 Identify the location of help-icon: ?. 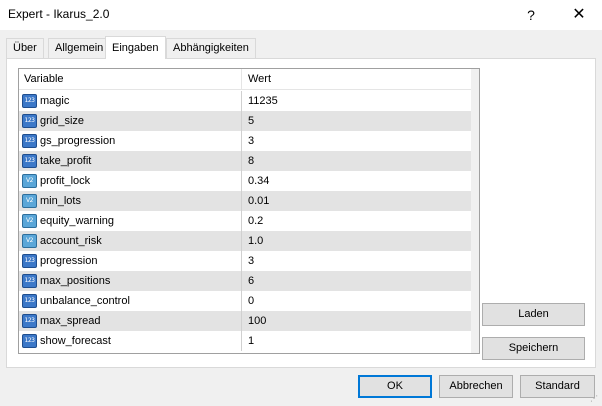
(531, 15).